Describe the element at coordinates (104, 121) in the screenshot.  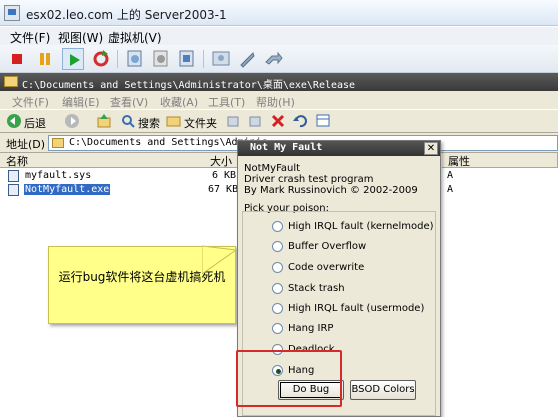
I see `up-folder-icon` at that location.